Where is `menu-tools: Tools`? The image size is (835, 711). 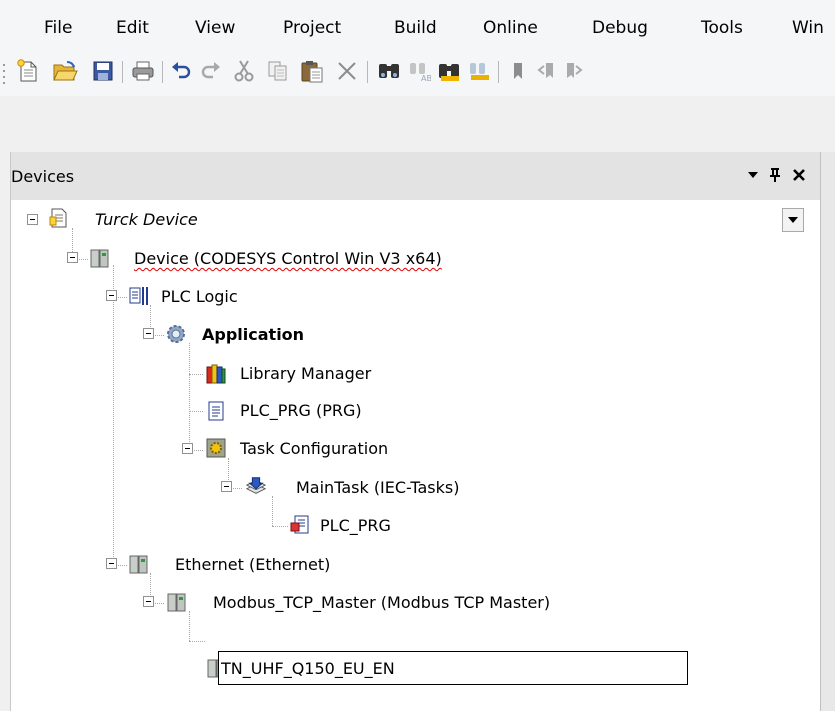
menu-tools: Tools is located at coordinates (722, 28).